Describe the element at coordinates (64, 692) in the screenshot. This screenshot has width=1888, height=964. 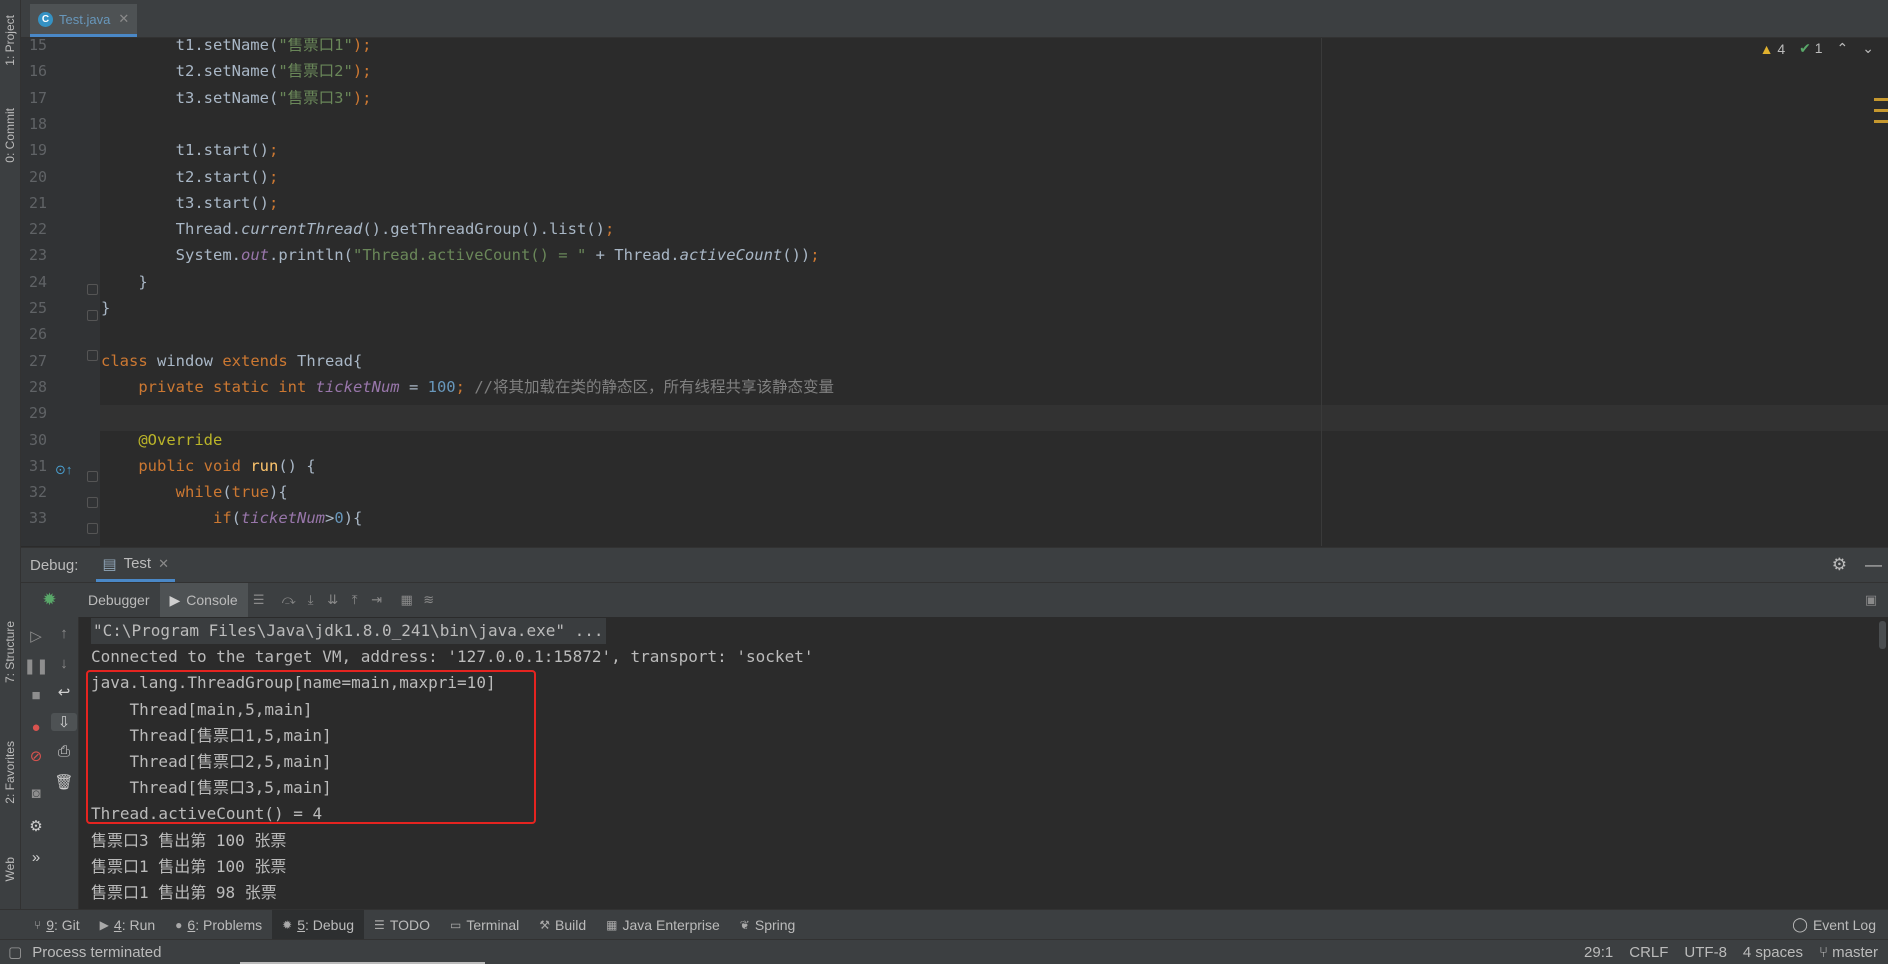
I see `soft-wrap-icon: ↩` at that location.